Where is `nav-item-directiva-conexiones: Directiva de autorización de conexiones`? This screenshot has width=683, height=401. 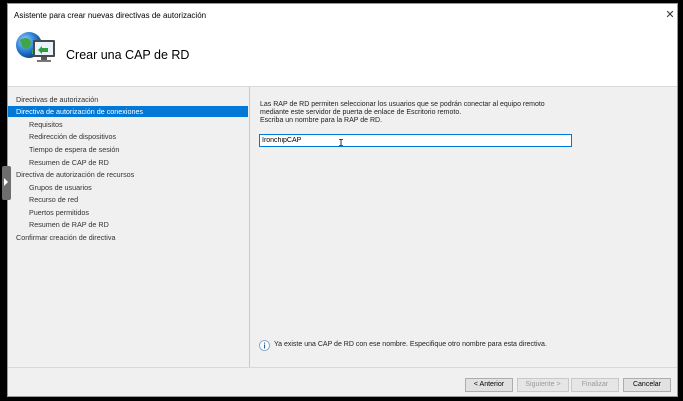 nav-item-directiva-conexiones: Directiva de autorización de conexiones is located at coordinates (128, 111).